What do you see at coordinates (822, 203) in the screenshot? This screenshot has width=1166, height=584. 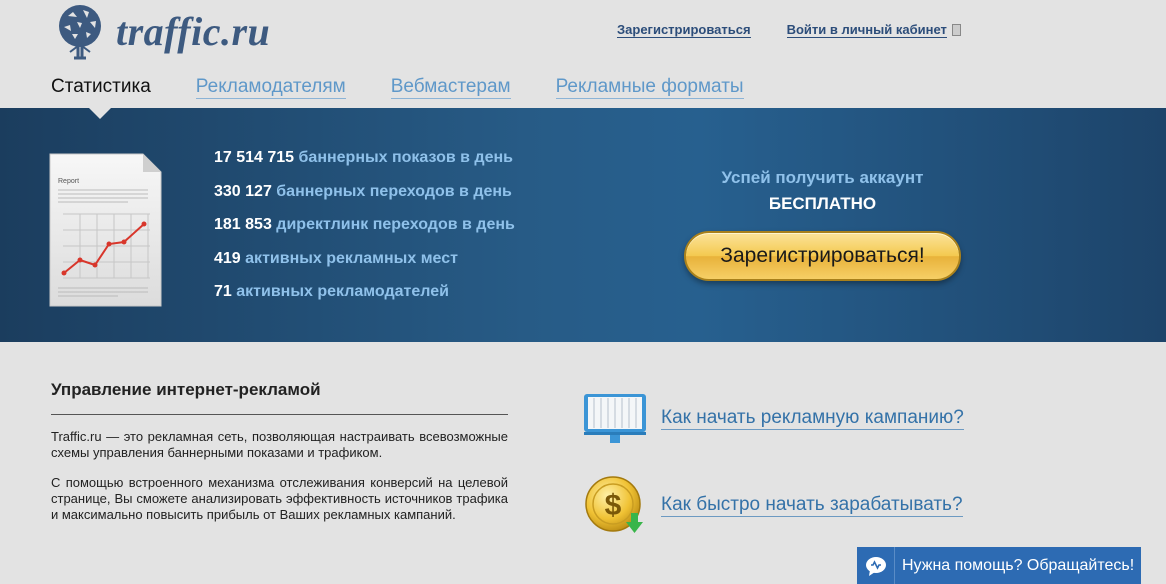 I see `cta-free-label: БЕСПЛАТНО` at bounding box center [822, 203].